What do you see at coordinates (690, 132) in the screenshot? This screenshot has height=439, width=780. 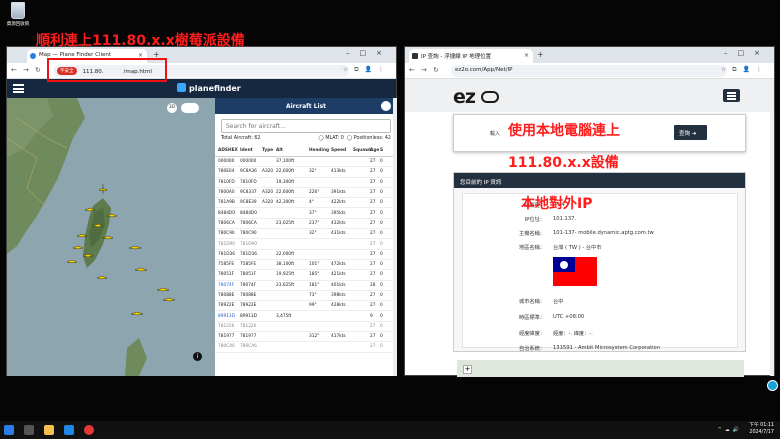 I see `query-button: 查詢 ➜` at bounding box center [690, 132].